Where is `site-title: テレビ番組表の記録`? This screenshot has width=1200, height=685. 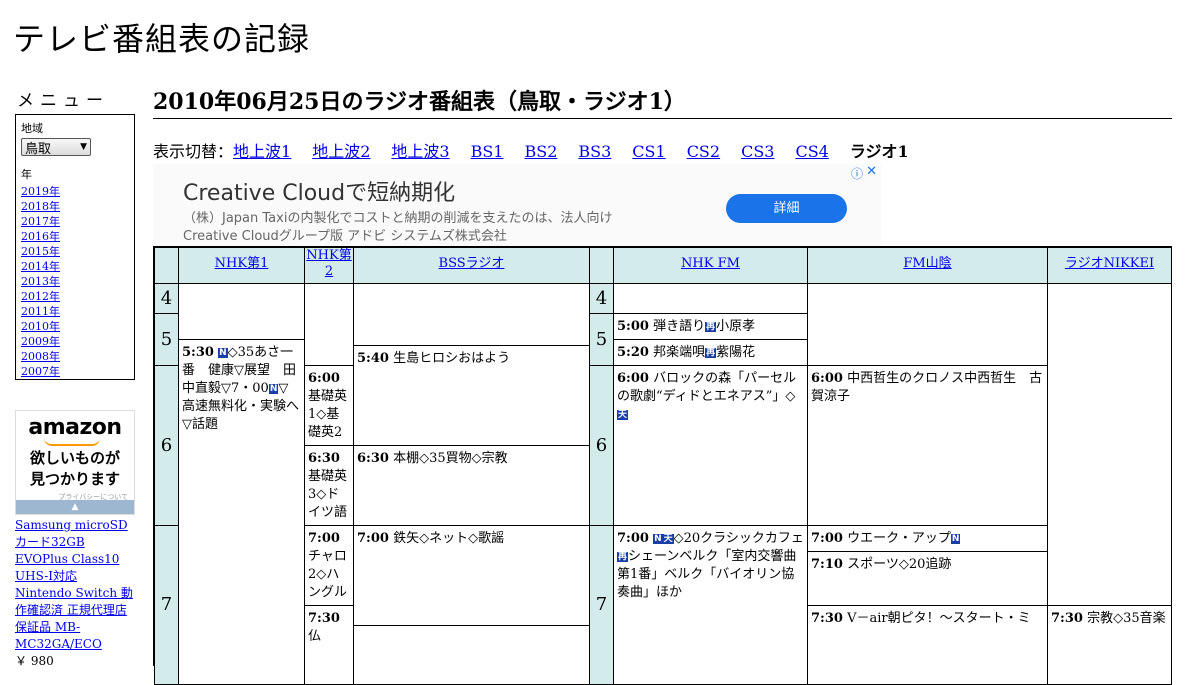
site-title: テレビ番組表の記録 is located at coordinates (162, 39).